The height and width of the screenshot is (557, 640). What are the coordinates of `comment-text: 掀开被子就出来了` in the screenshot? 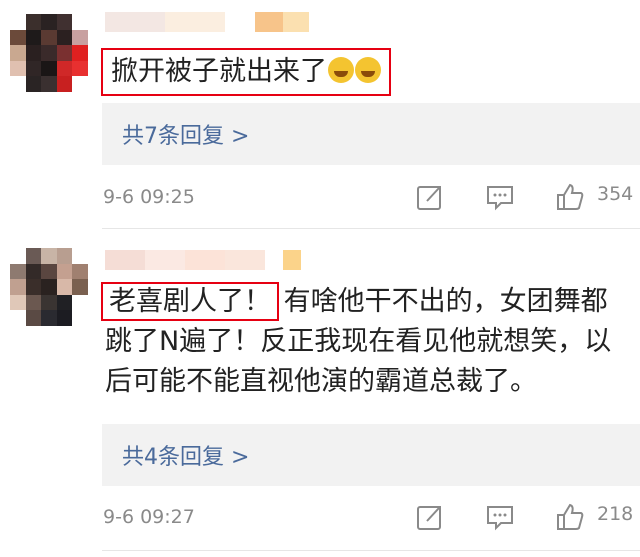 It's located at (367, 72).